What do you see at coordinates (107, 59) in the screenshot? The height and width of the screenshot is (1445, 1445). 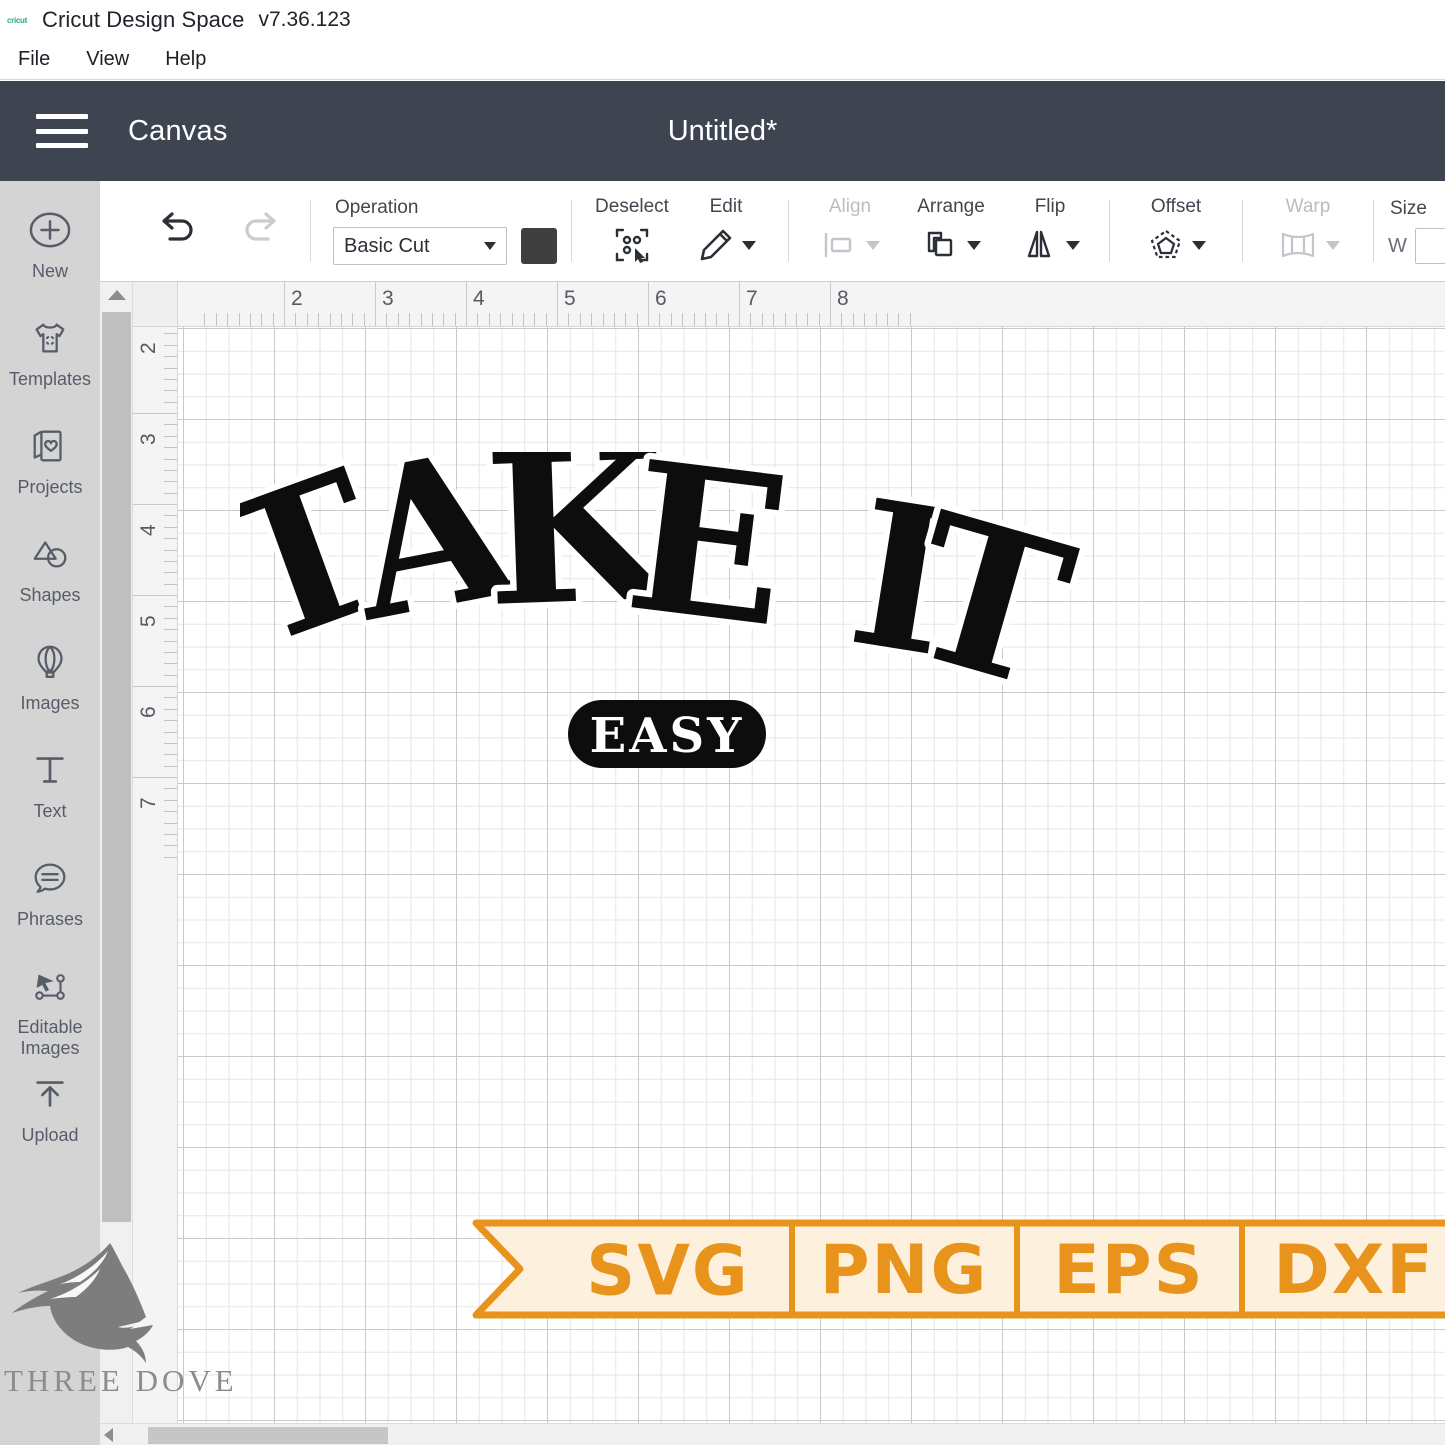 I see `menu-item-view: View` at bounding box center [107, 59].